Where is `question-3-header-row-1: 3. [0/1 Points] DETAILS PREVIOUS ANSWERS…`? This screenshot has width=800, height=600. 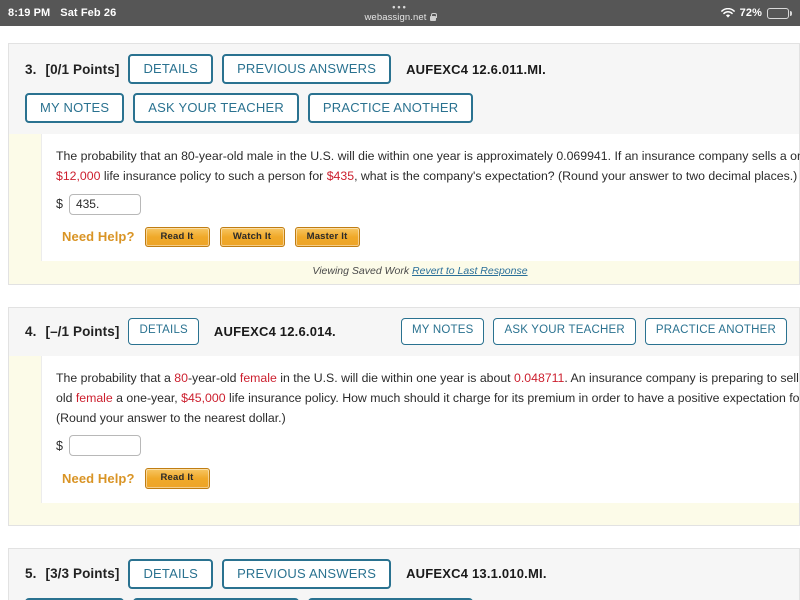 question-3-header-row-1: 3. [0/1 Points] DETAILS PREVIOUS ANSWERS… is located at coordinates (404, 69).